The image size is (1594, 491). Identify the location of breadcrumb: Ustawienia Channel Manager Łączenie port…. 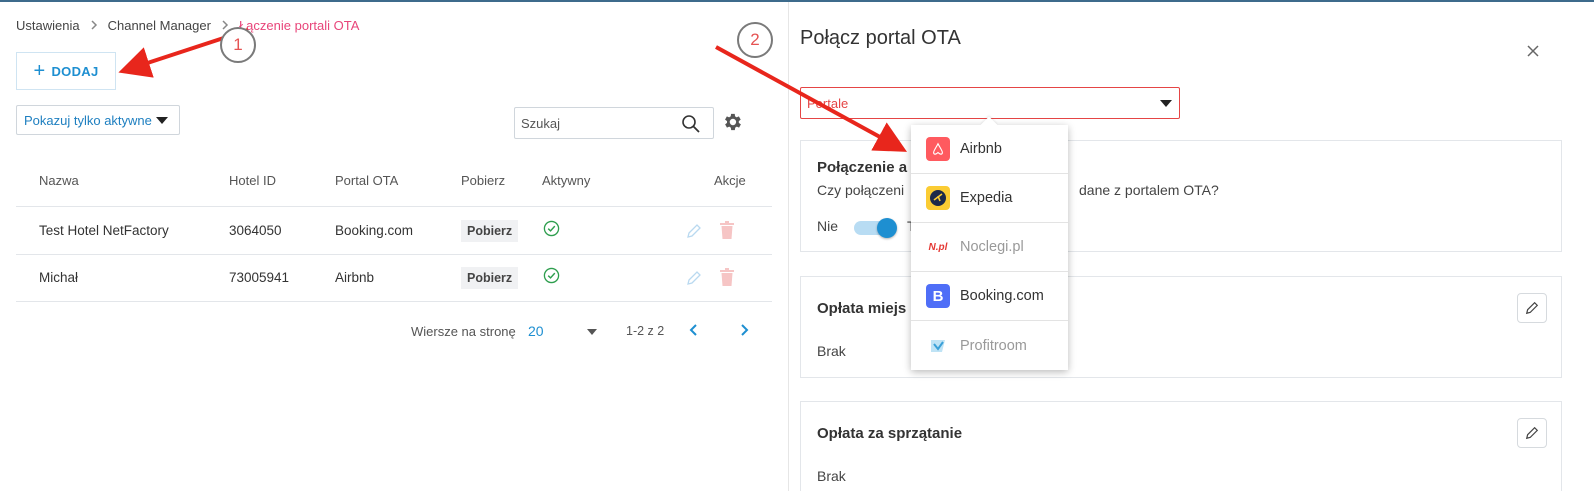
(187, 25).